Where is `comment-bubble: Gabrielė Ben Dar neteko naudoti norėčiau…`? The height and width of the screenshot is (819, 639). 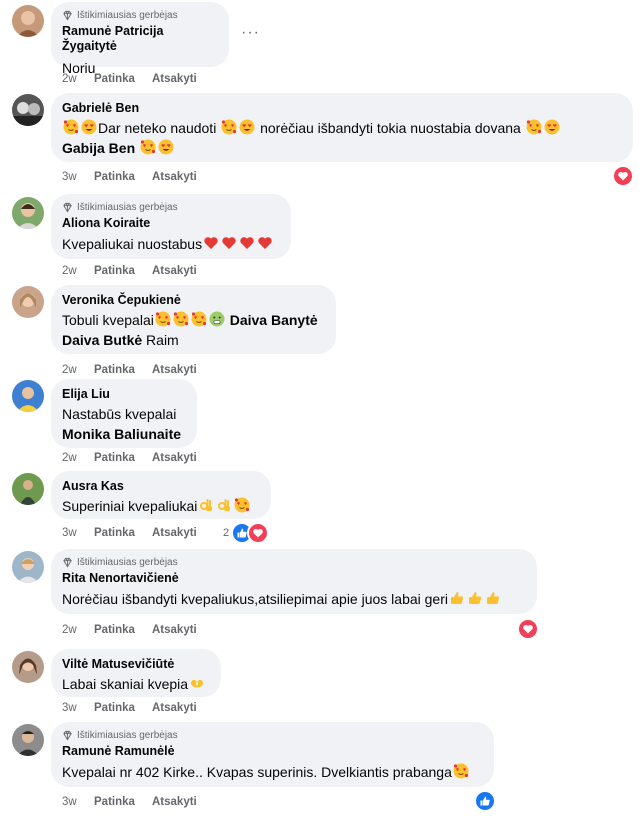 comment-bubble: Gabrielė Ben Dar neteko naudoti norėčiau… is located at coordinates (342, 127).